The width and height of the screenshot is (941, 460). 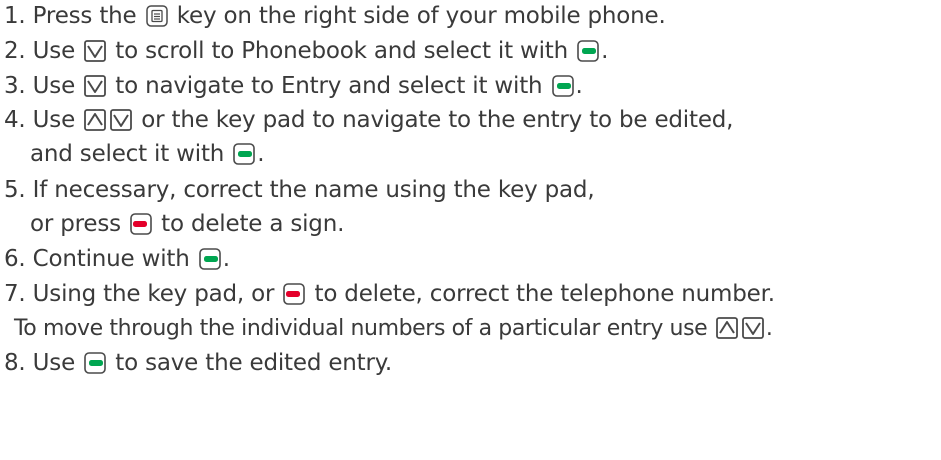 I want to click on menu-key-icon, so click(x=156, y=16).